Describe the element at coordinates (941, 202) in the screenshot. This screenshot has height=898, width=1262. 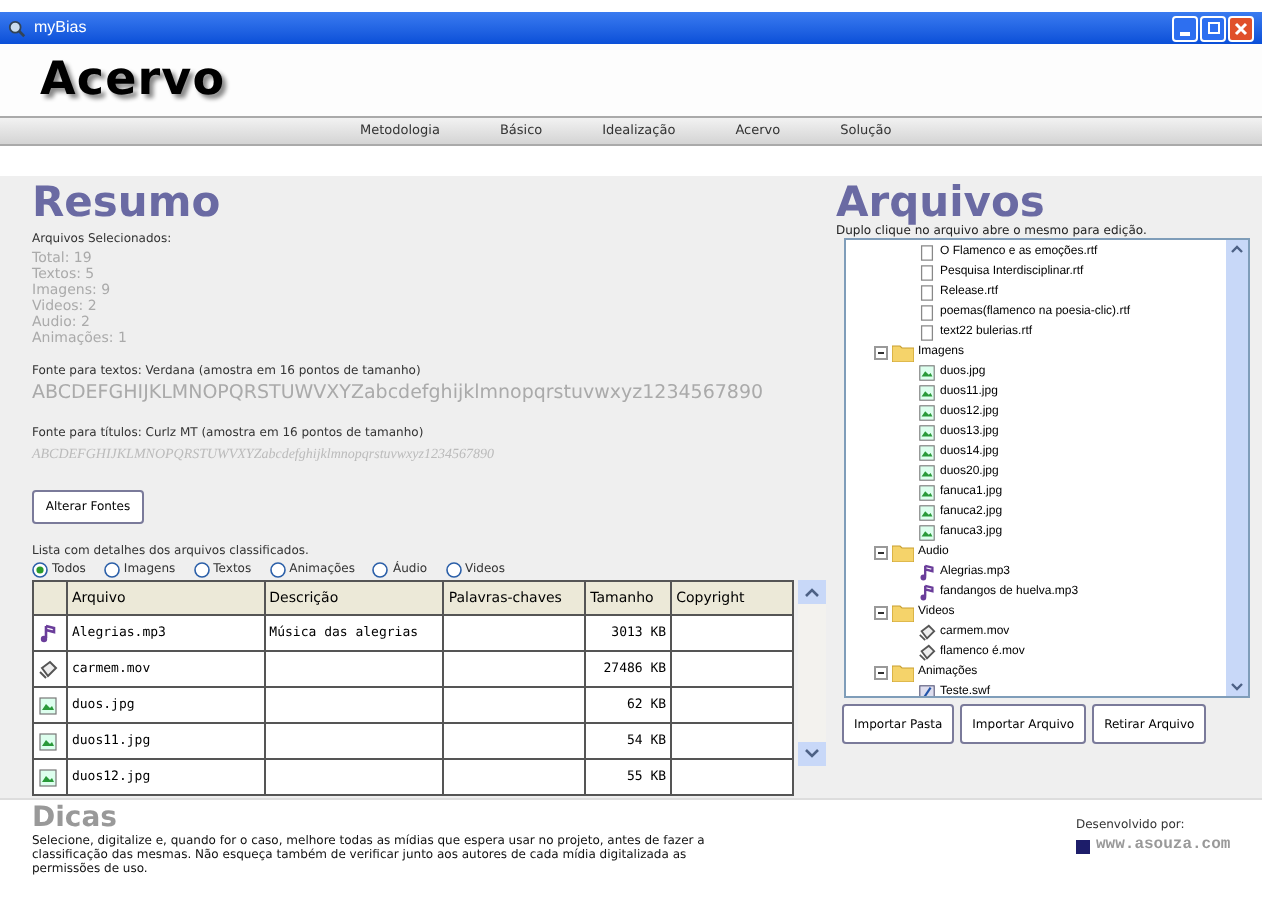
I see `section-title: Arquivos` at that location.